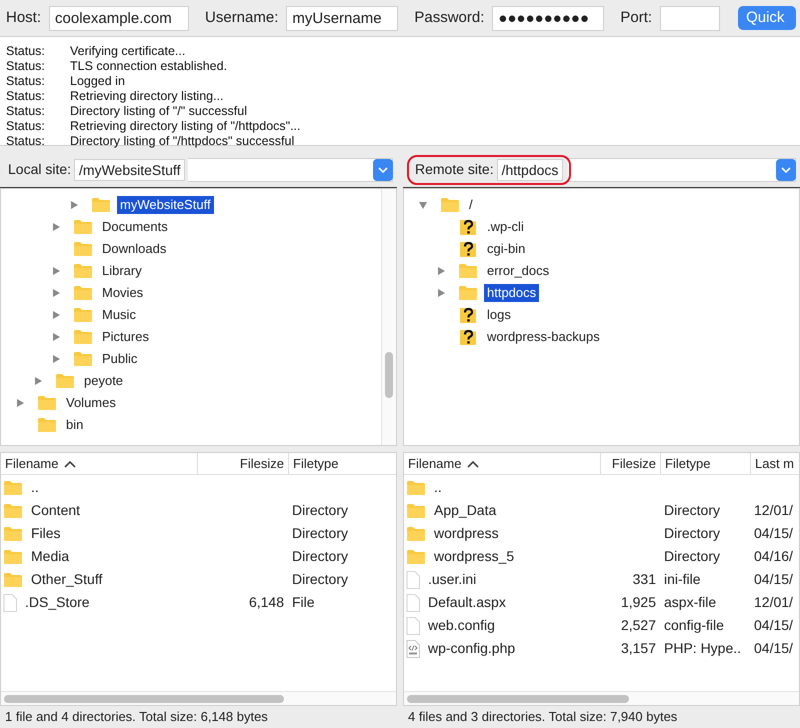 Image resolution: width=800 pixels, height=728 pixels. I want to click on sort-ascending-icon, so click(70, 464).